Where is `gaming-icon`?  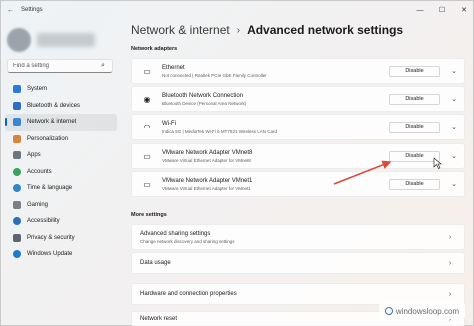
gaming-icon is located at coordinates (17, 204).